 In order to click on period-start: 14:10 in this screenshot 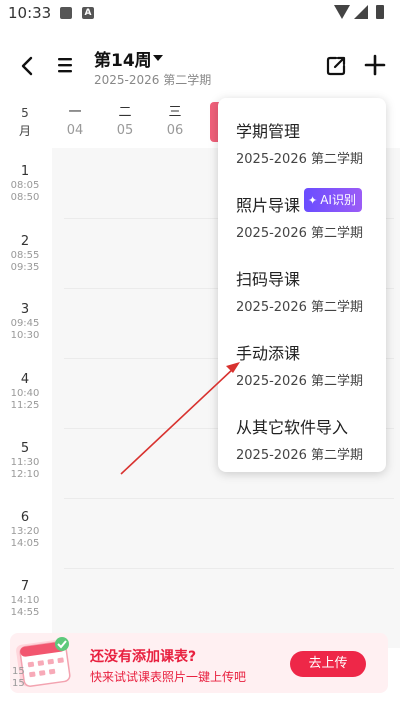, I will do `click(25, 600)`.